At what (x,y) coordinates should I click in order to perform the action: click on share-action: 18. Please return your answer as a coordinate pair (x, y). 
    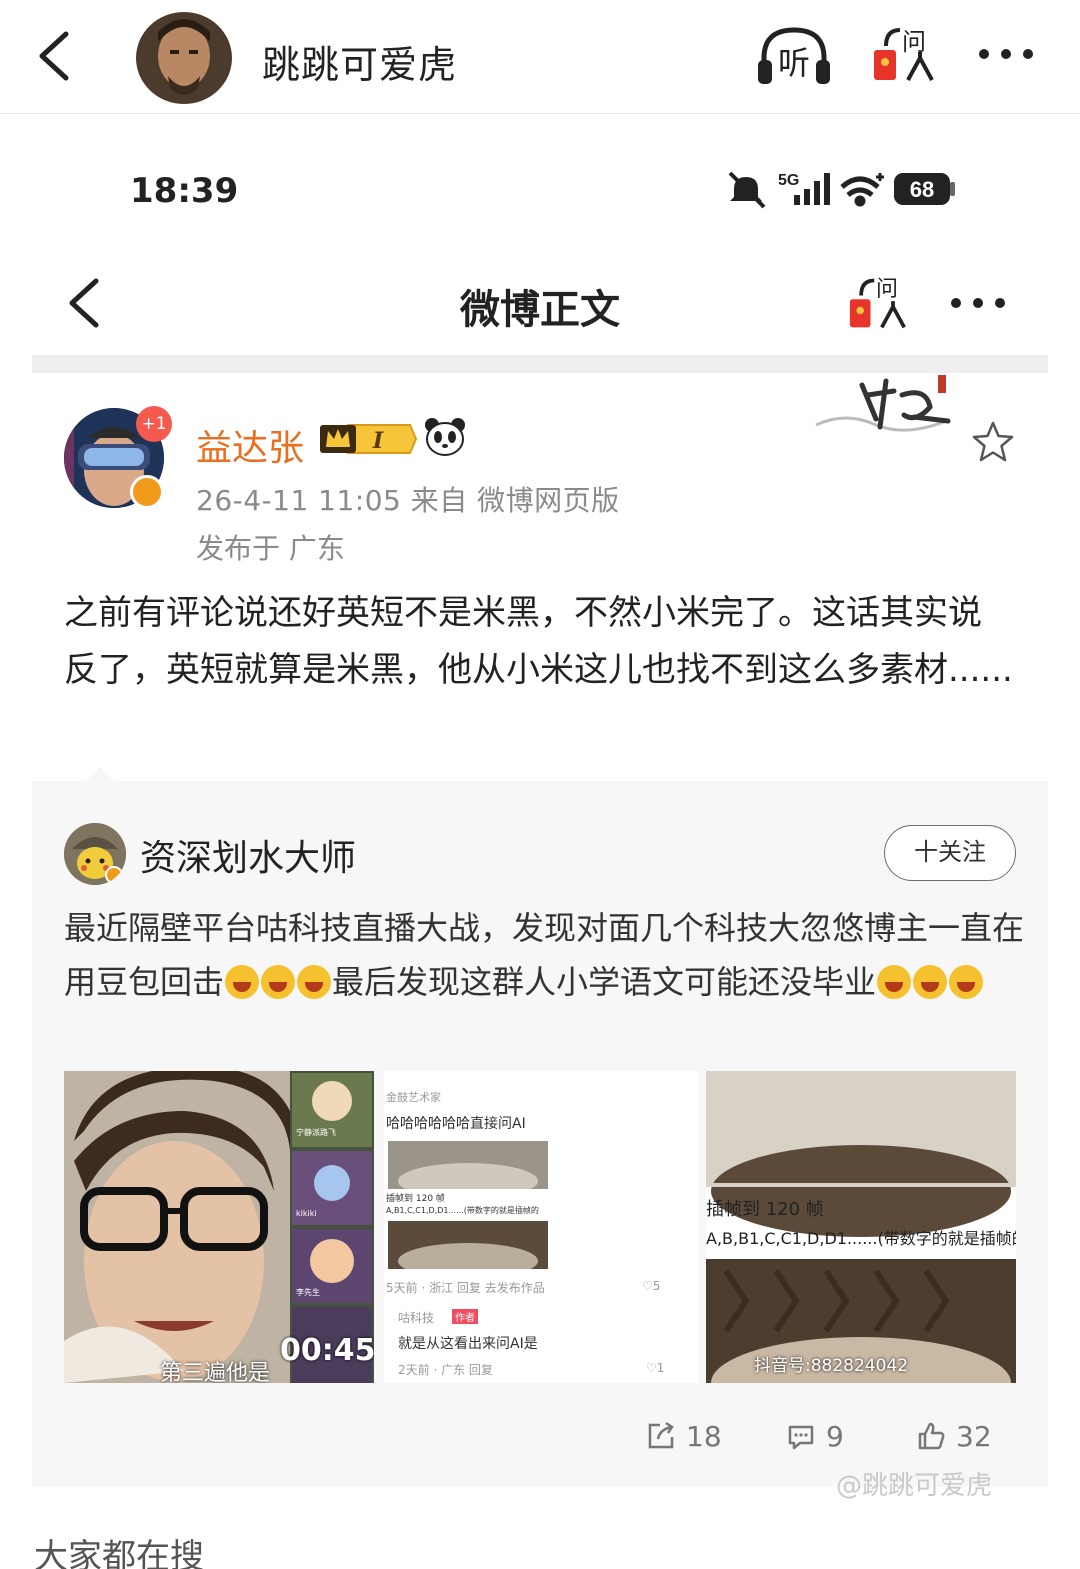
    Looking at the image, I should click on (684, 1436).